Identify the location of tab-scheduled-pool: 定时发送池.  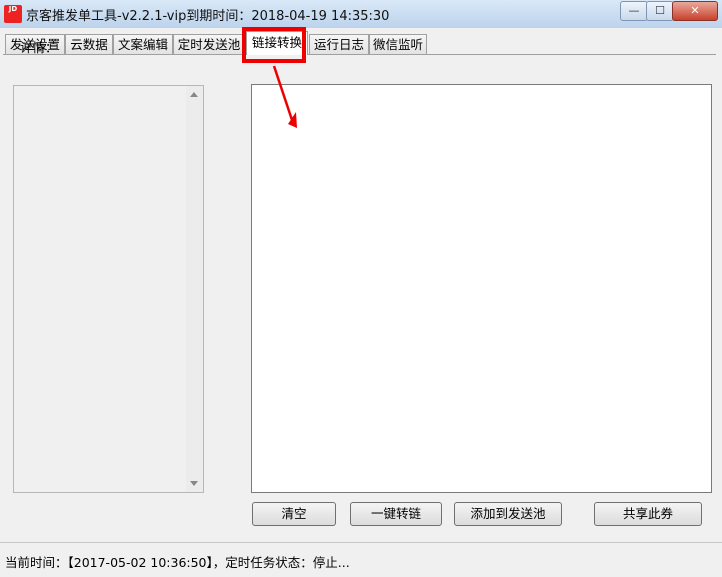
(209, 44).